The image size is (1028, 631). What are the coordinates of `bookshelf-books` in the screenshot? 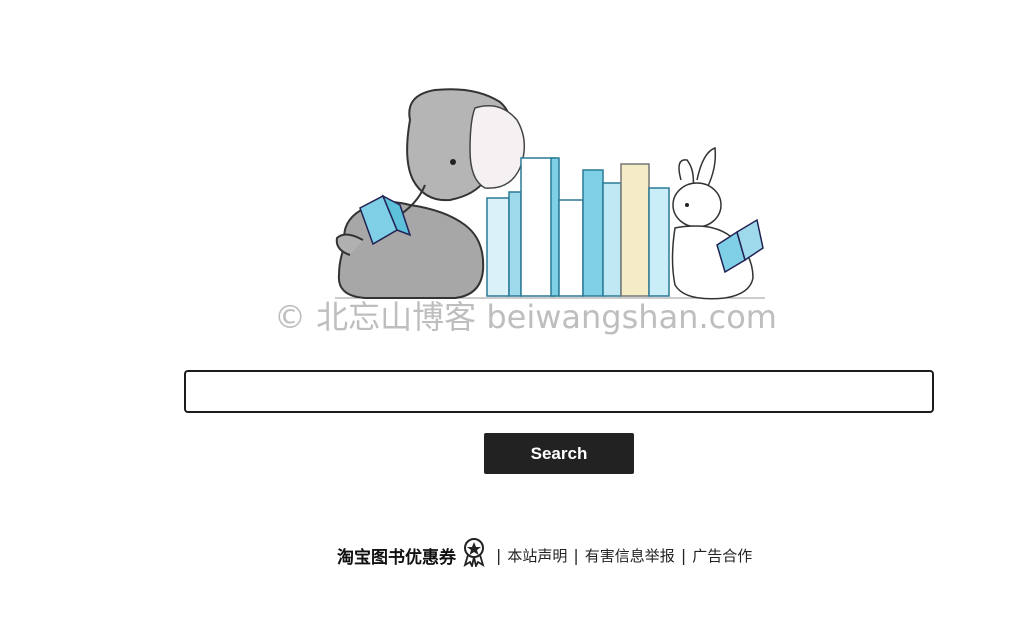 It's located at (578, 227).